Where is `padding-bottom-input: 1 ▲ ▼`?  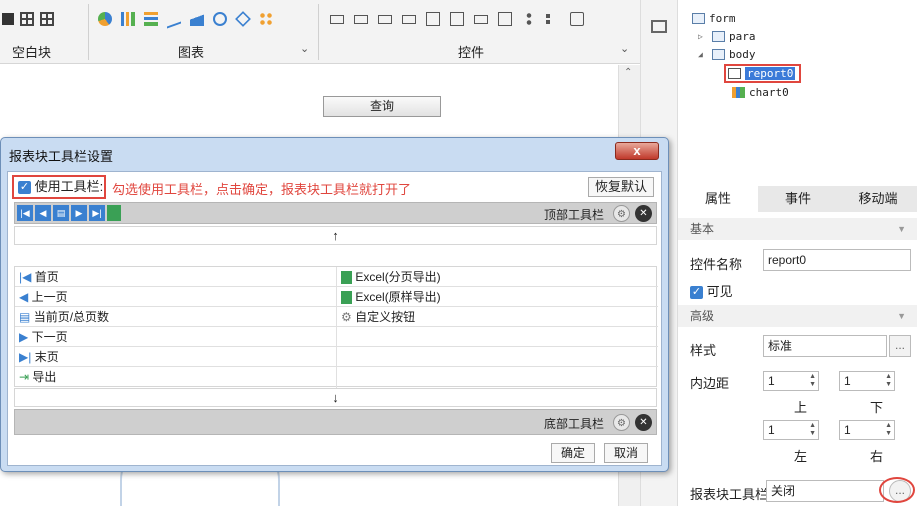
padding-bottom-input: 1 ▲ ▼ is located at coordinates (867, 381).